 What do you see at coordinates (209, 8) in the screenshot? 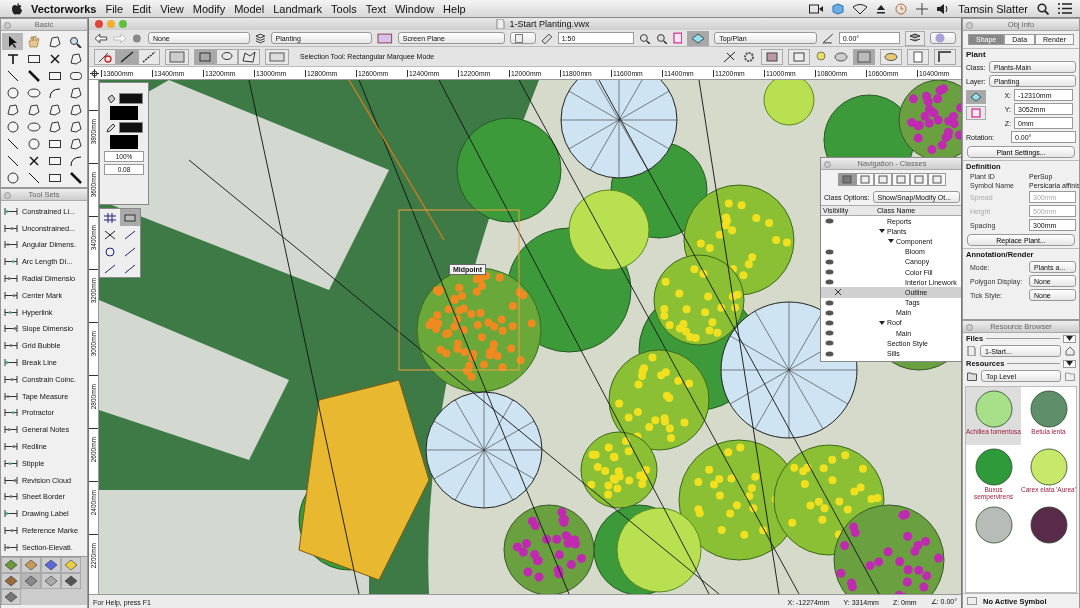
I see `menu-item: Modify` at bounding box center [209, 8].